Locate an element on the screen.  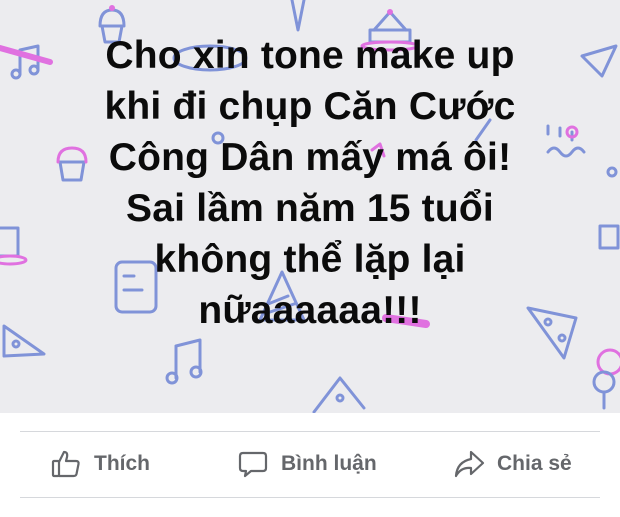
music-note-icon is located at coordinates (184, 361).